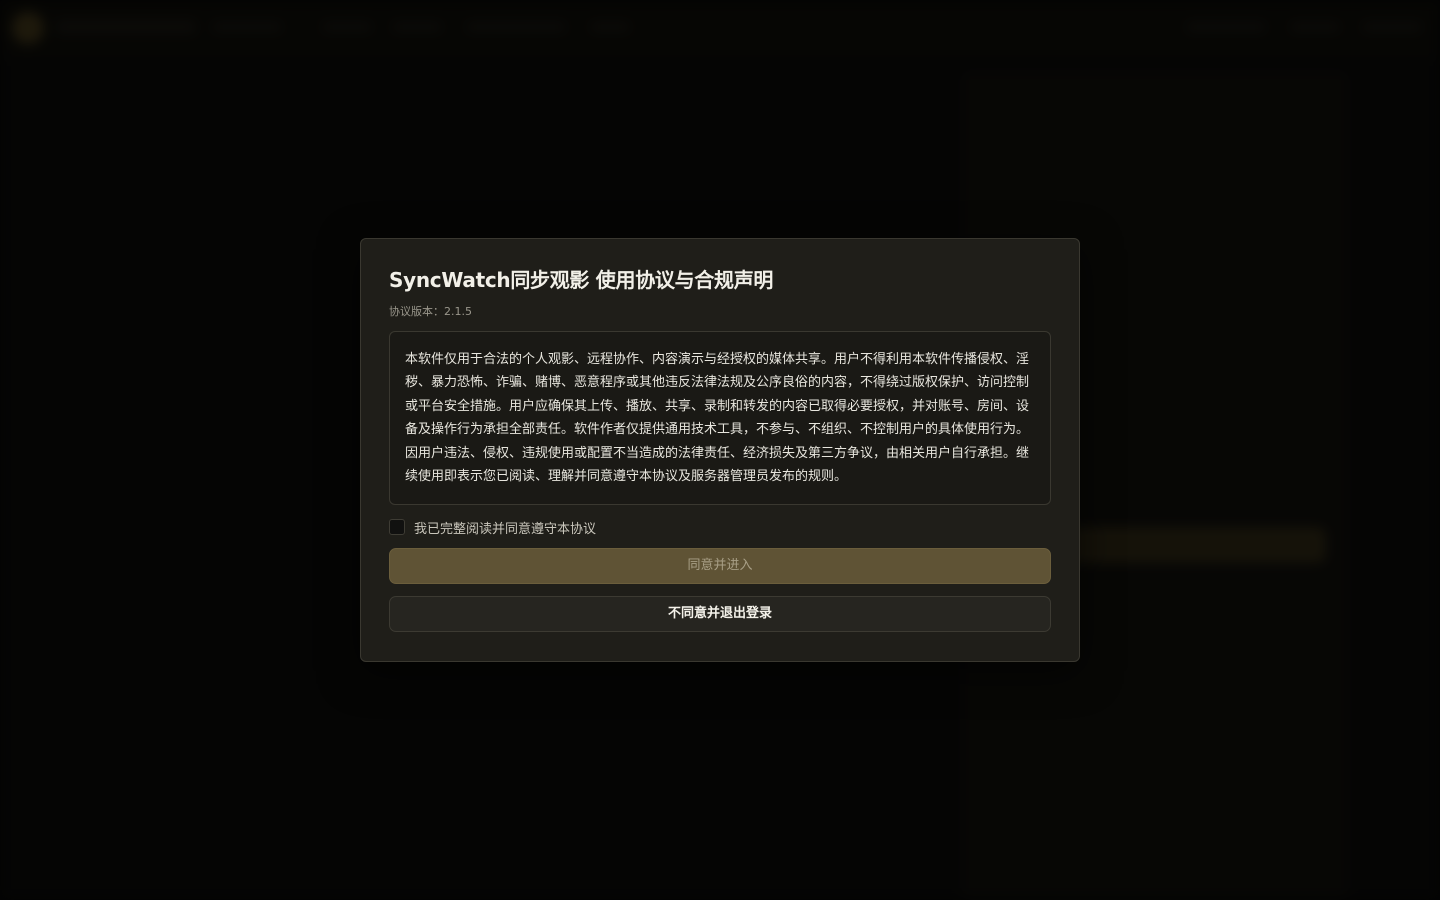 The height and width of the screenshot is (900, 1440). I want to click on consent-checkbox, so click(397, 527).